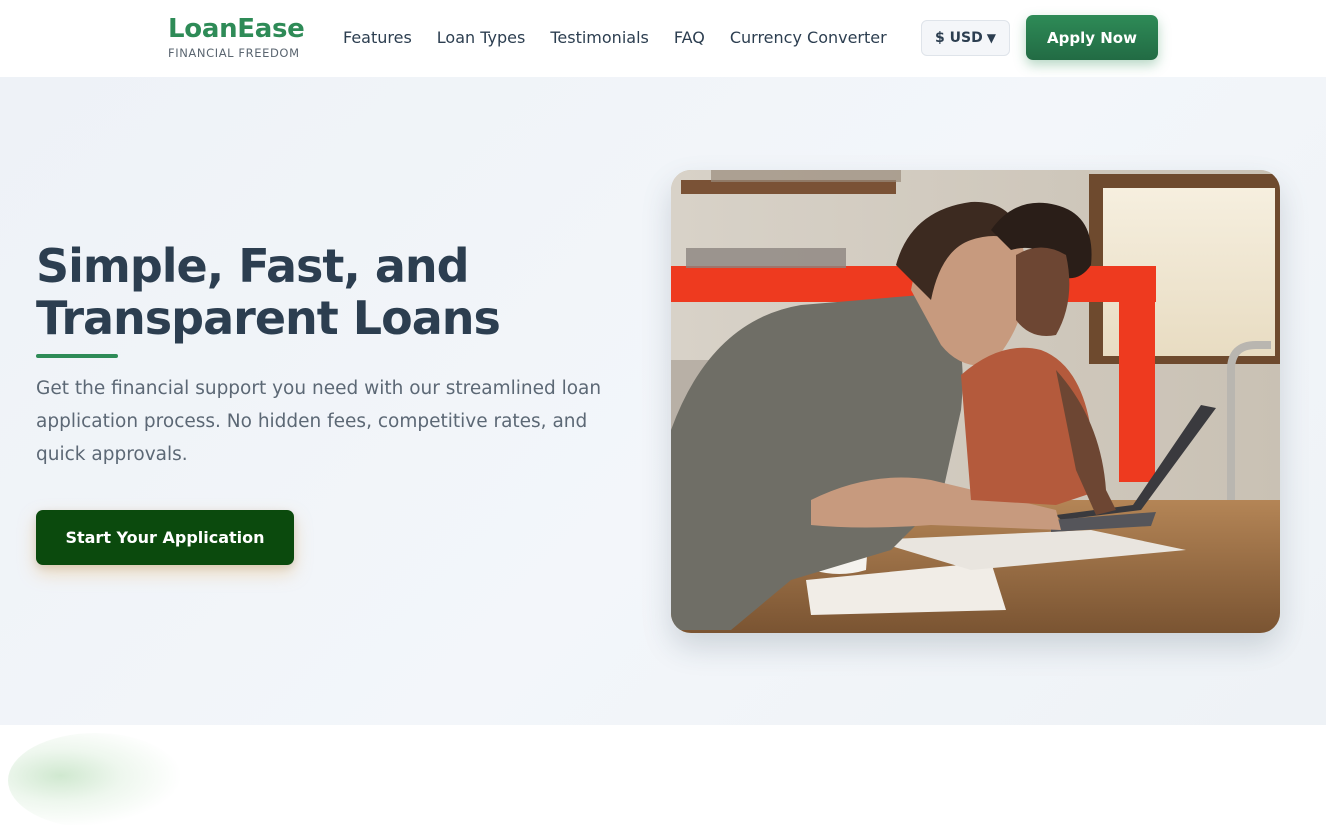 The height and width of the screenshot is (825, 1326). What do you see at coordinates (959, 38) in the screenshot?
I see `currency-selected-value: $ USD` at bounding box center [959, 38].